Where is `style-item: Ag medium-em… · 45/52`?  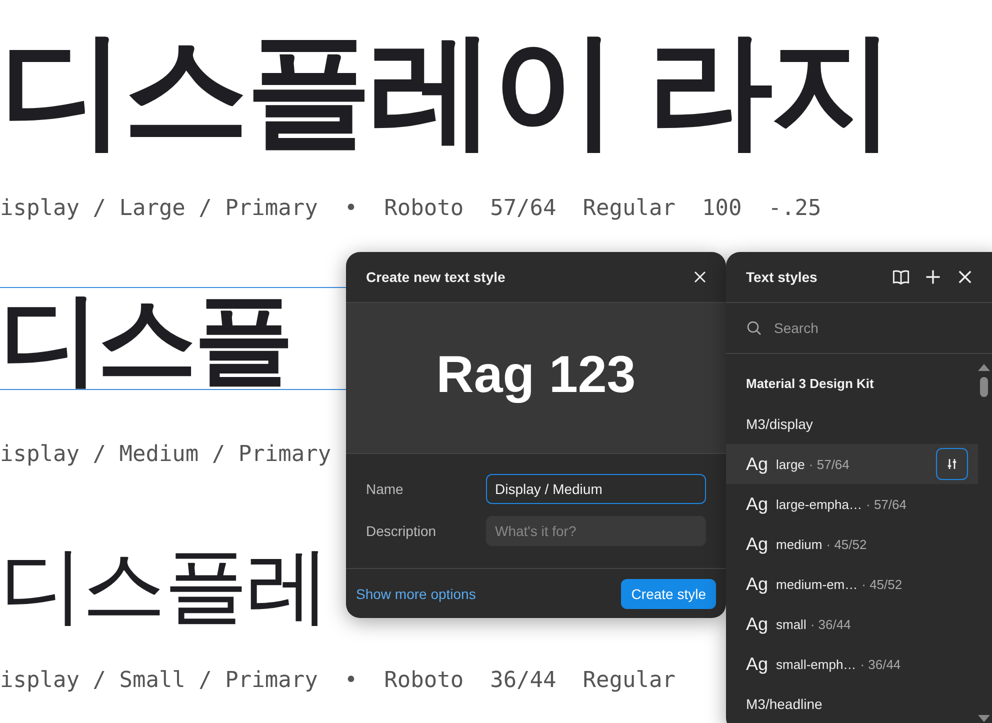 style-item: Ag medium-em… · 45/52 is located at coordinates (852, 584).